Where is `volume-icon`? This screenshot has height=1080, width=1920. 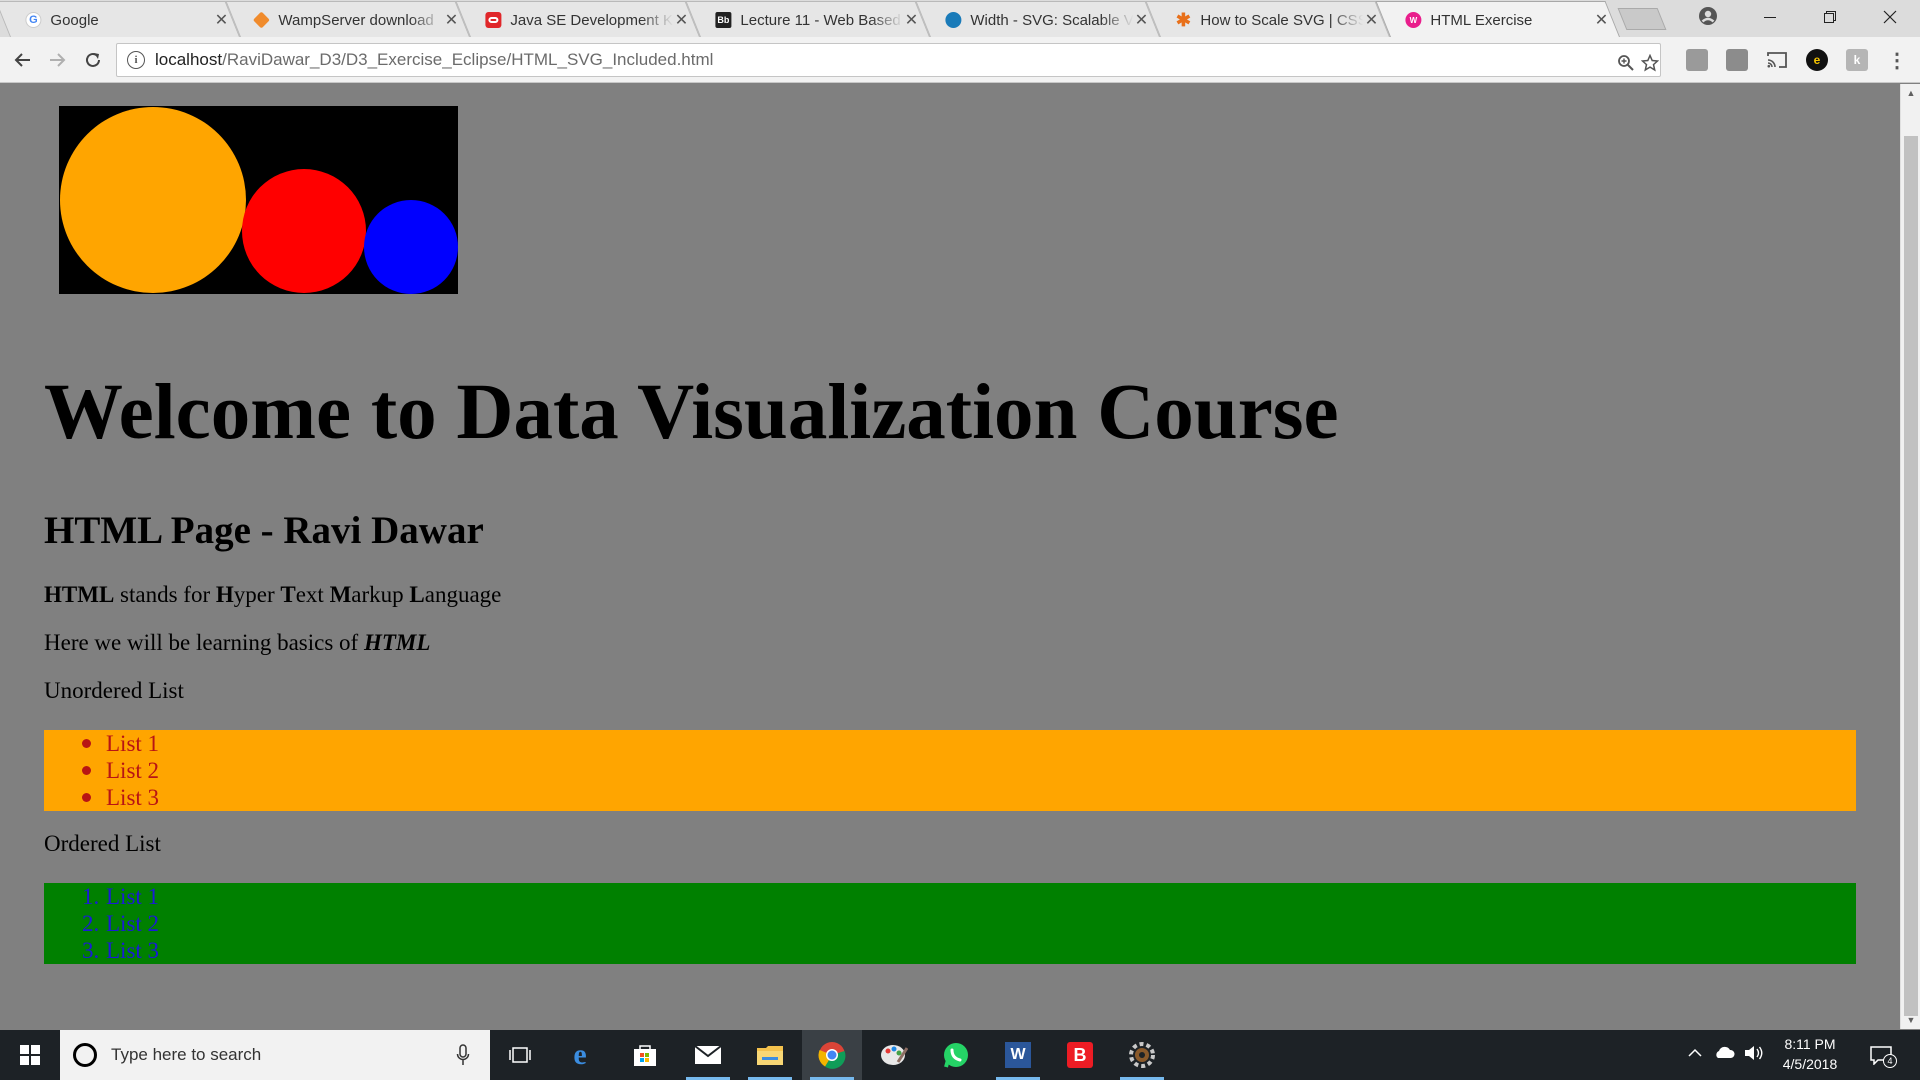 volume-icon is located at coordinates (1754, 1055).